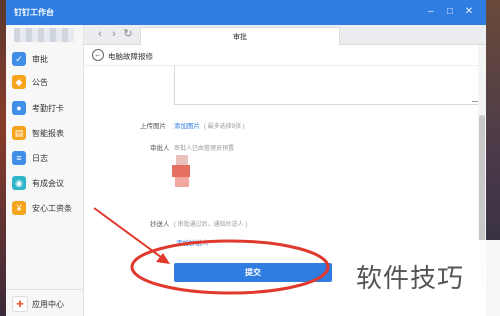  I want to click on watermark-text: 软件技巧, so click(410, 279).